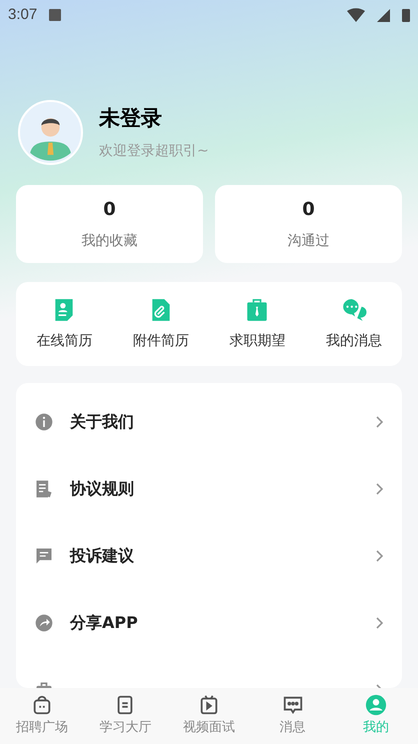 This screenshot has height=744, width=418. Describe the element at coordinates (353, 309) in the screenshot. I see `chat-bubbles-icon` at that location.